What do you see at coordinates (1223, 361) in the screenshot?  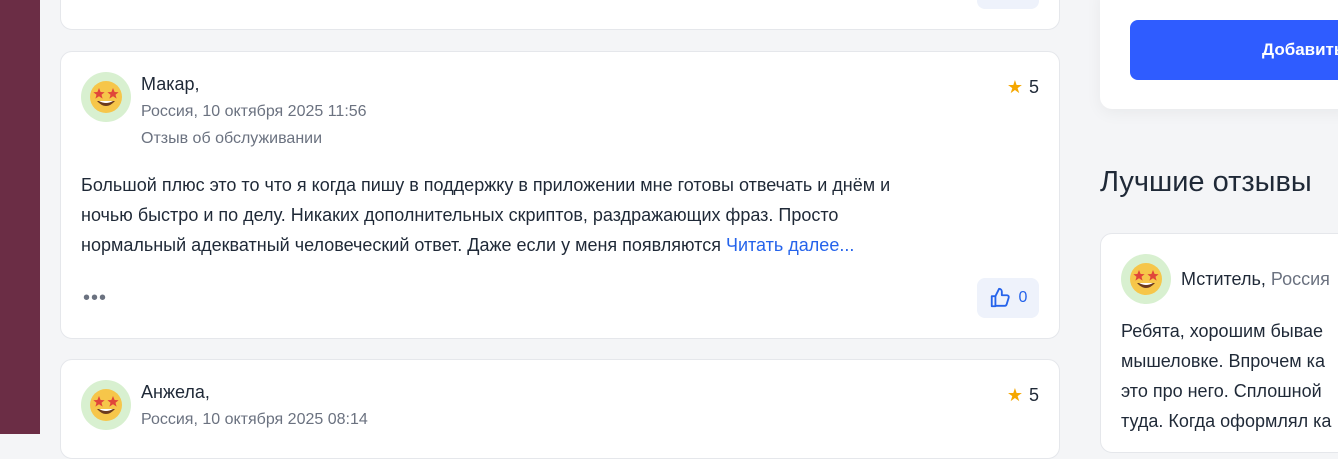 I see `best-review-text-line: мышеловке. Впрочем ка` at bounding box center [1223, 361].